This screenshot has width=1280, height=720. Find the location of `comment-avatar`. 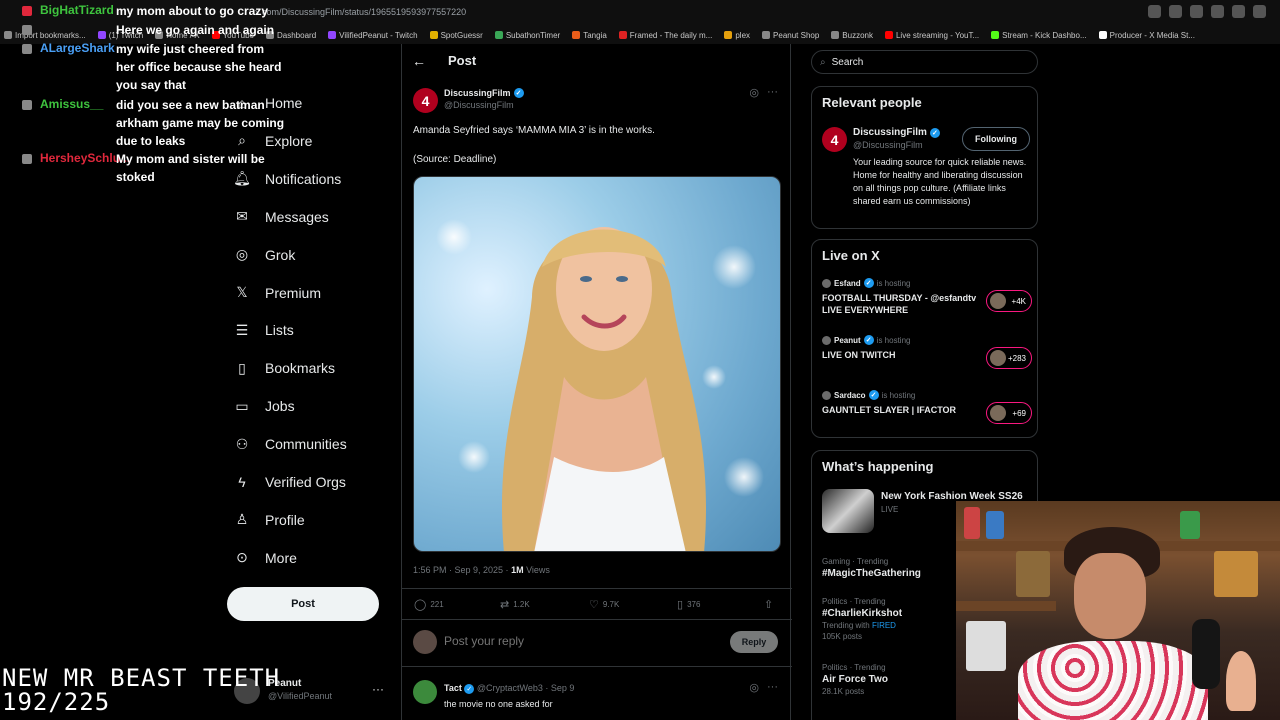

comment-avatar is located at coordinates (425, 692).